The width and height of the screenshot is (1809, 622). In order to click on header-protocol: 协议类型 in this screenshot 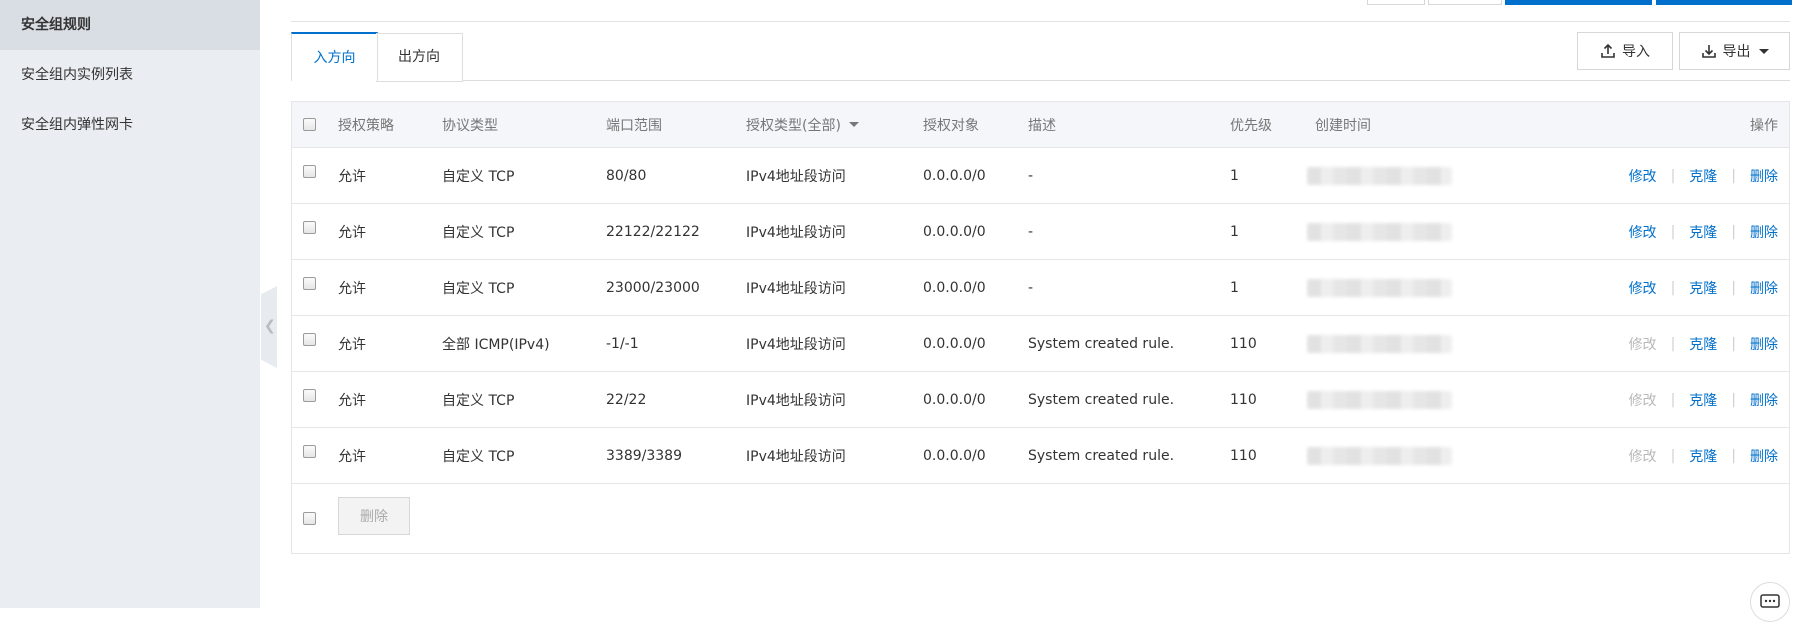, I will do `click(470, 125)`.